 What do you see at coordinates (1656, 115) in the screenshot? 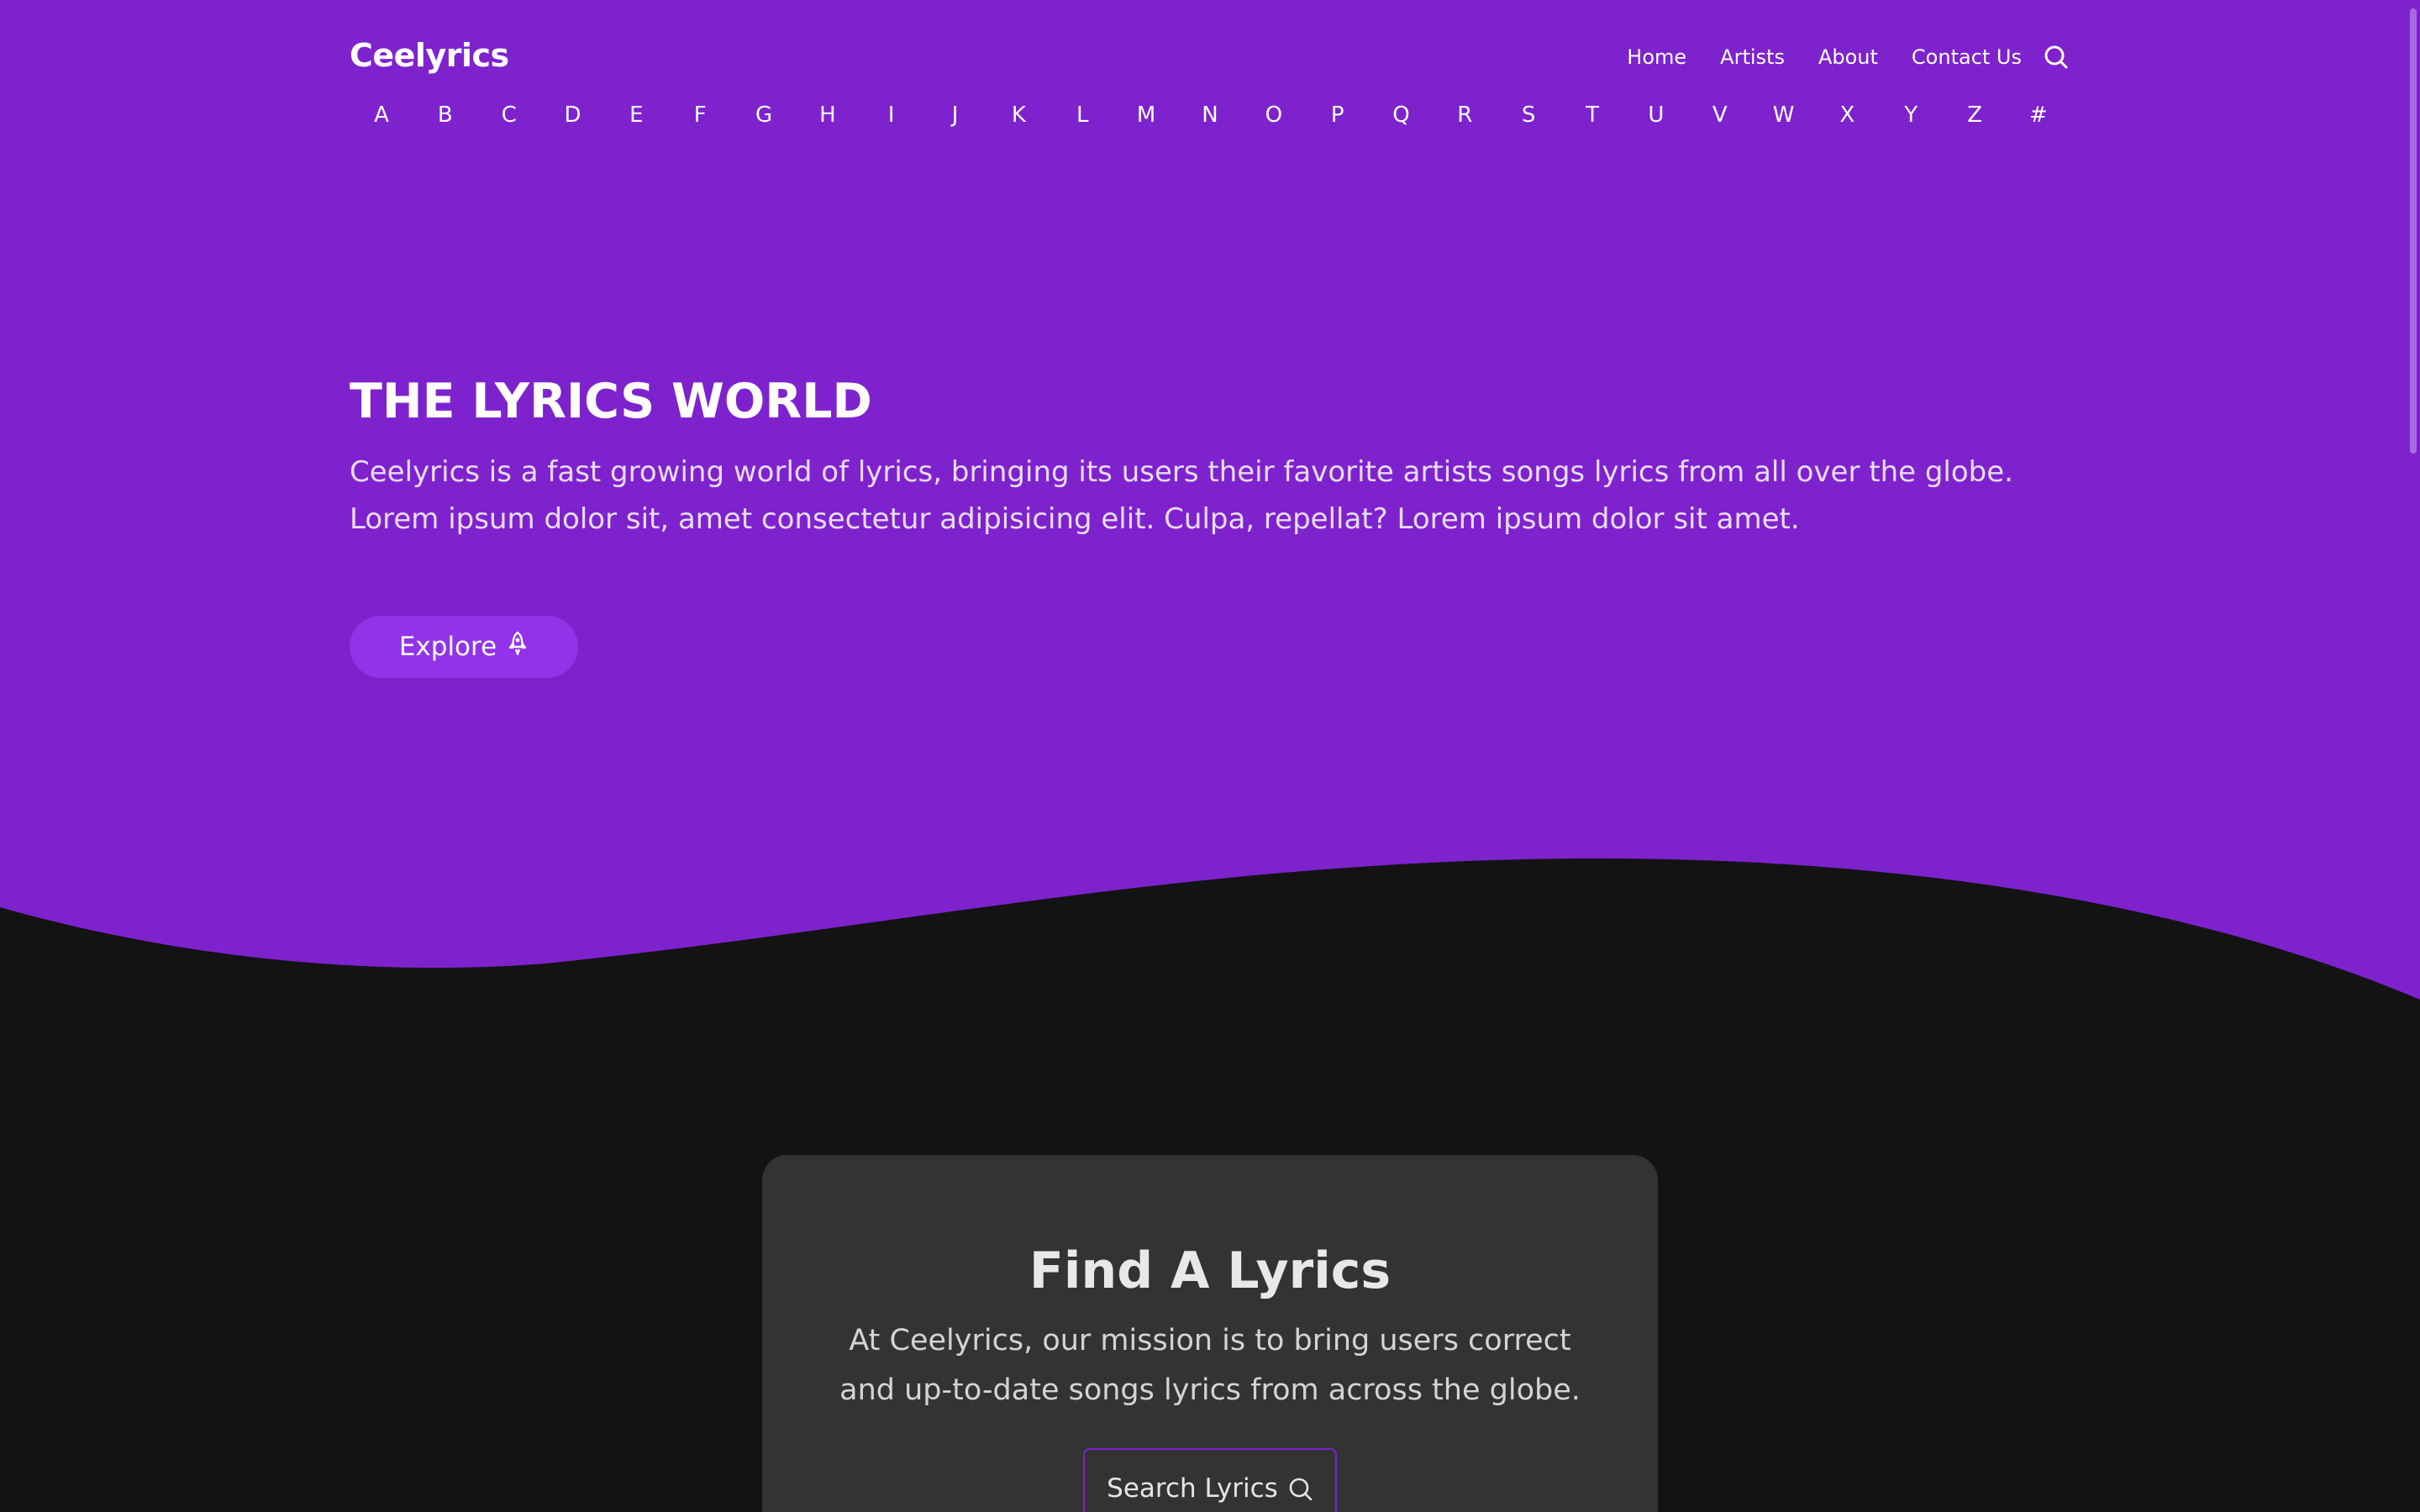
I see `alphabet-letter-u: U` at bounding box center [1656, 115].